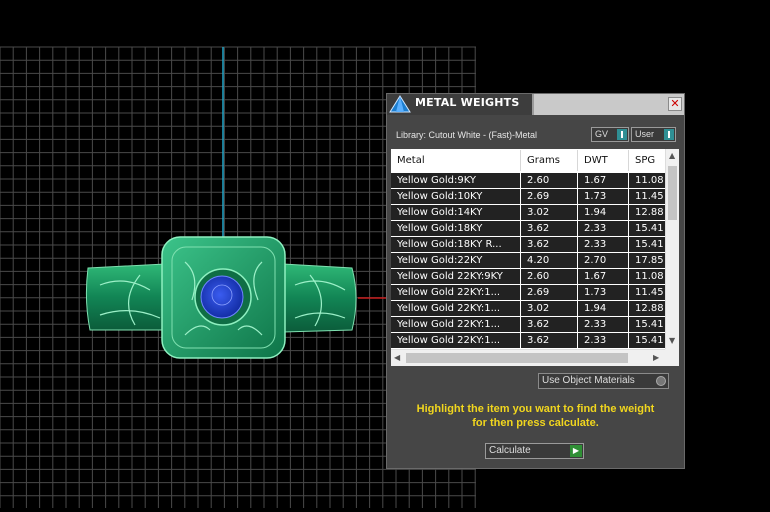 This screenshot has width=770, height=512. What do you see at coordinates (535, 104) in the screenshot?
I see `panel-titlebar: METAL WEIGHTS ✕` at bounding box center [535, 104].